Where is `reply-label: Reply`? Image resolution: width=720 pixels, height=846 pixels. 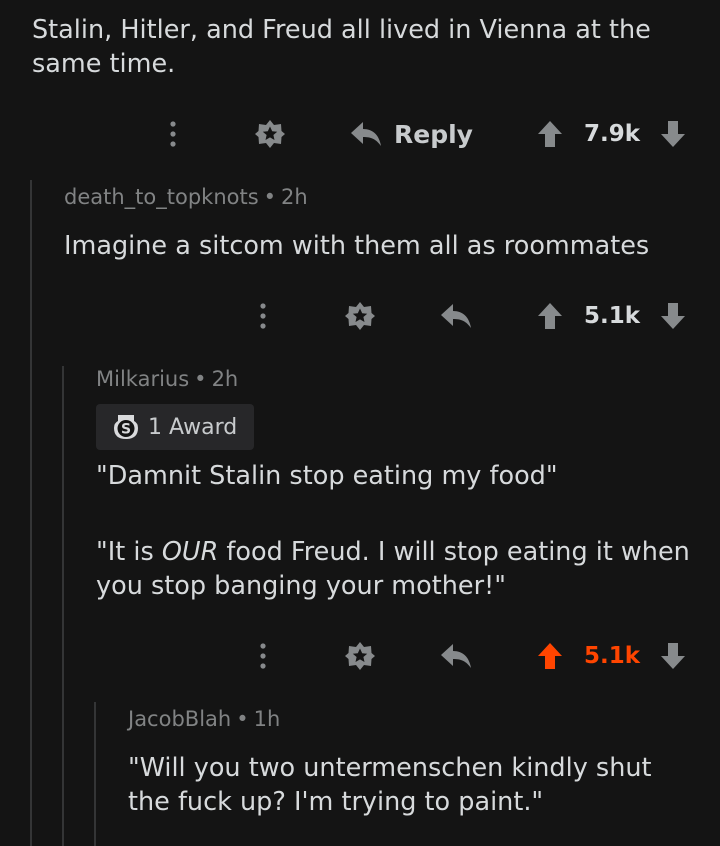
reply-label: Reply is located at coordinates (433, 134).